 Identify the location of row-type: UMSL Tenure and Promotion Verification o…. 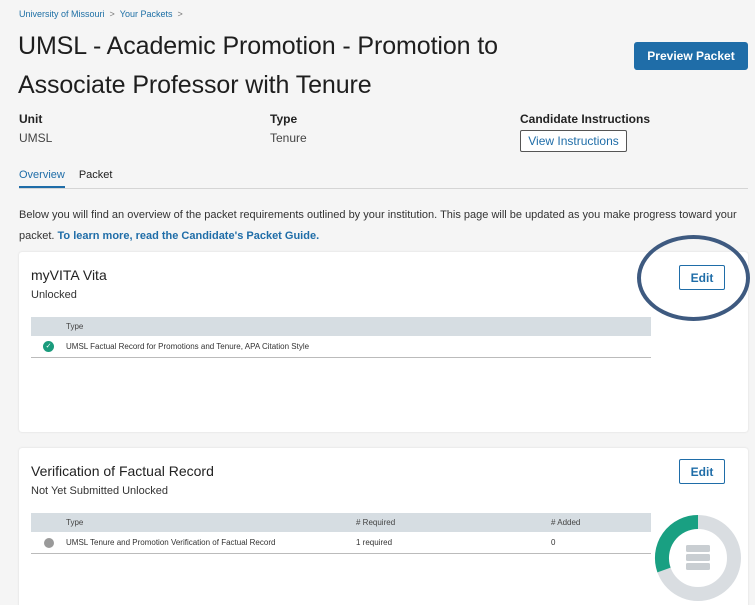
(171, 542).